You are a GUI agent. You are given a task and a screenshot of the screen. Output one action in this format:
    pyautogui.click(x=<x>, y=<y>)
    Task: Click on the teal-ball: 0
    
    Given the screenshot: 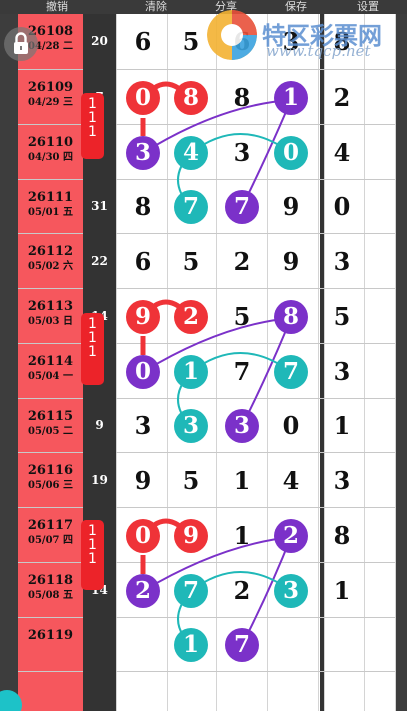 What is the action you would take?
    pyautogui.click(x=291, y=152)
    